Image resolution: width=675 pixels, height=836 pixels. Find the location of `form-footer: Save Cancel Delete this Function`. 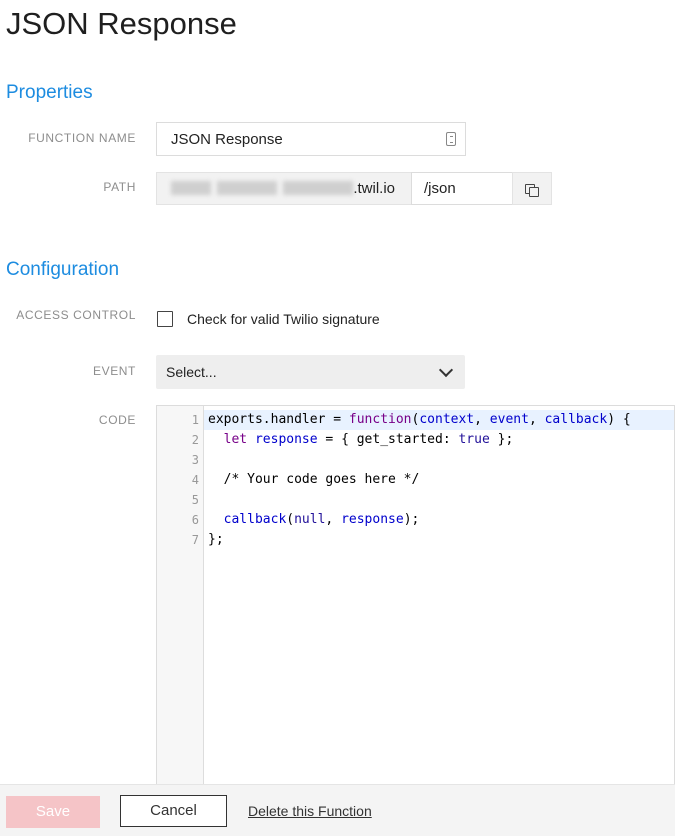

form-footer: Save Cancel Delete this Function is located at coordinates (337, 810).